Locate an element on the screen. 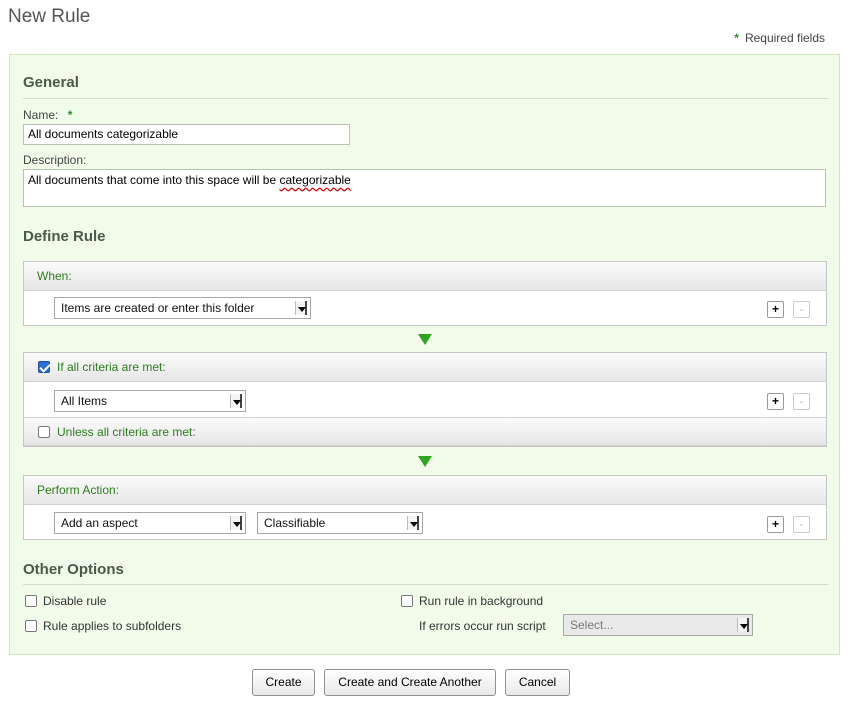 Image resolution: width=849 pixels, height=703 pixels. when-select: Items are created or enter this folder is located at coordinates (182, 308).